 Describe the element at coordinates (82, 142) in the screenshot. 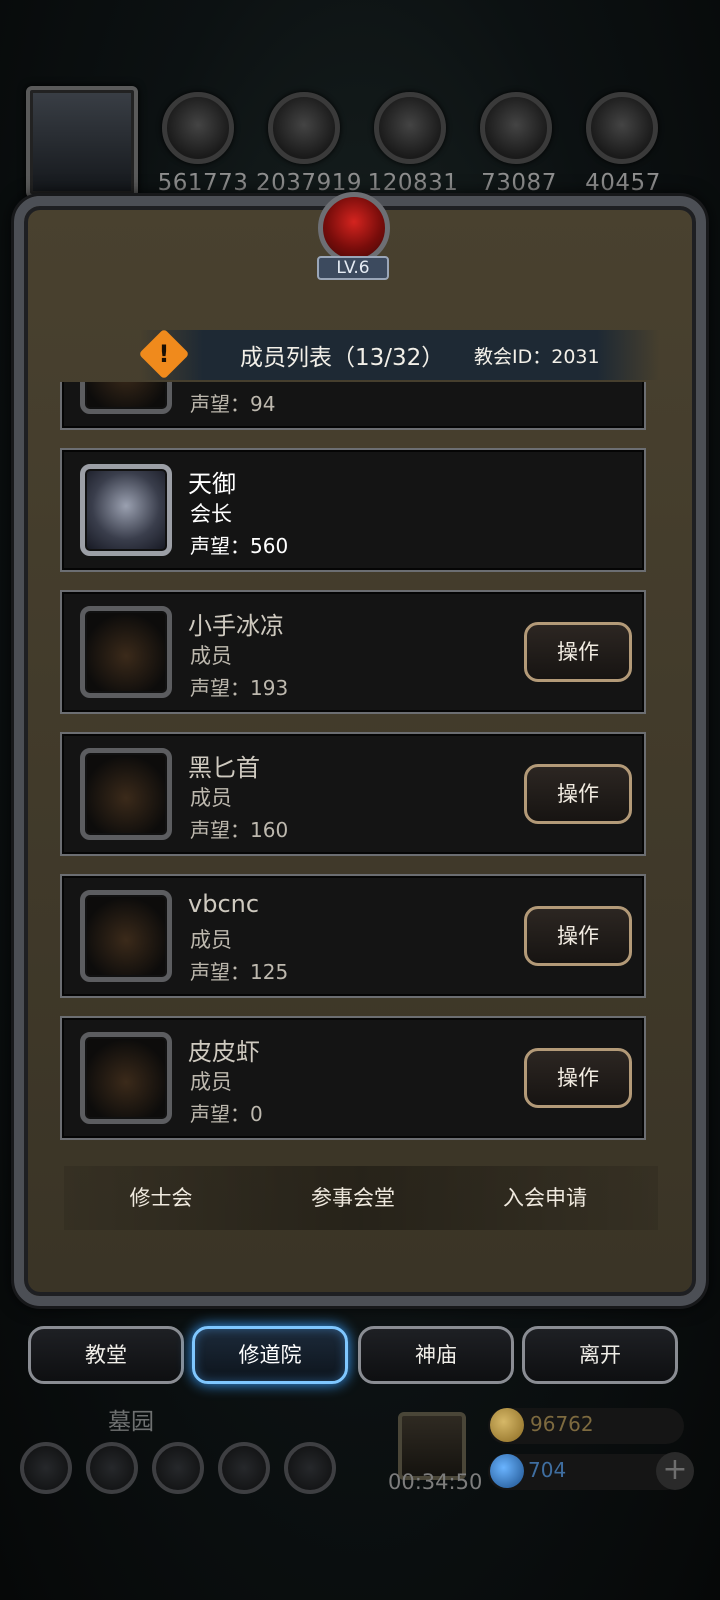

I see `player-avatar` at that location.